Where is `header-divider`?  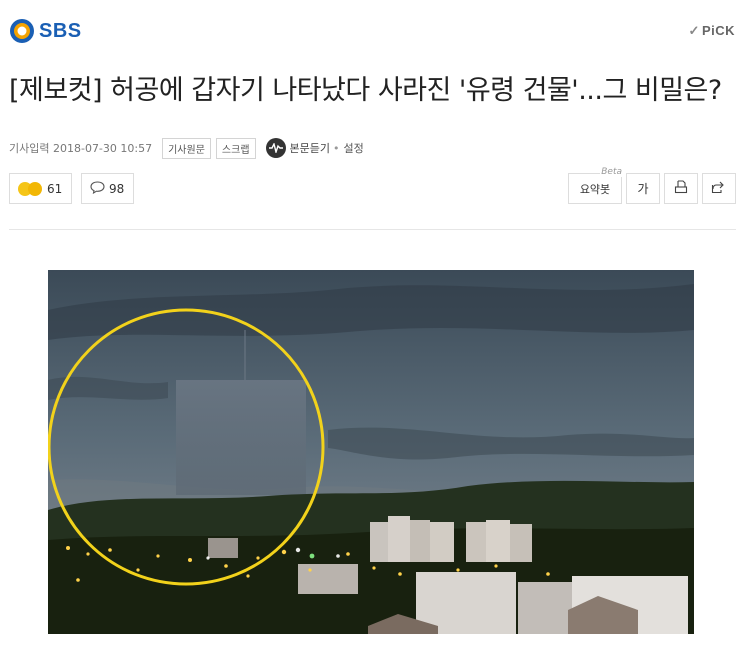 header-divider is located at coordinates (372, 229).